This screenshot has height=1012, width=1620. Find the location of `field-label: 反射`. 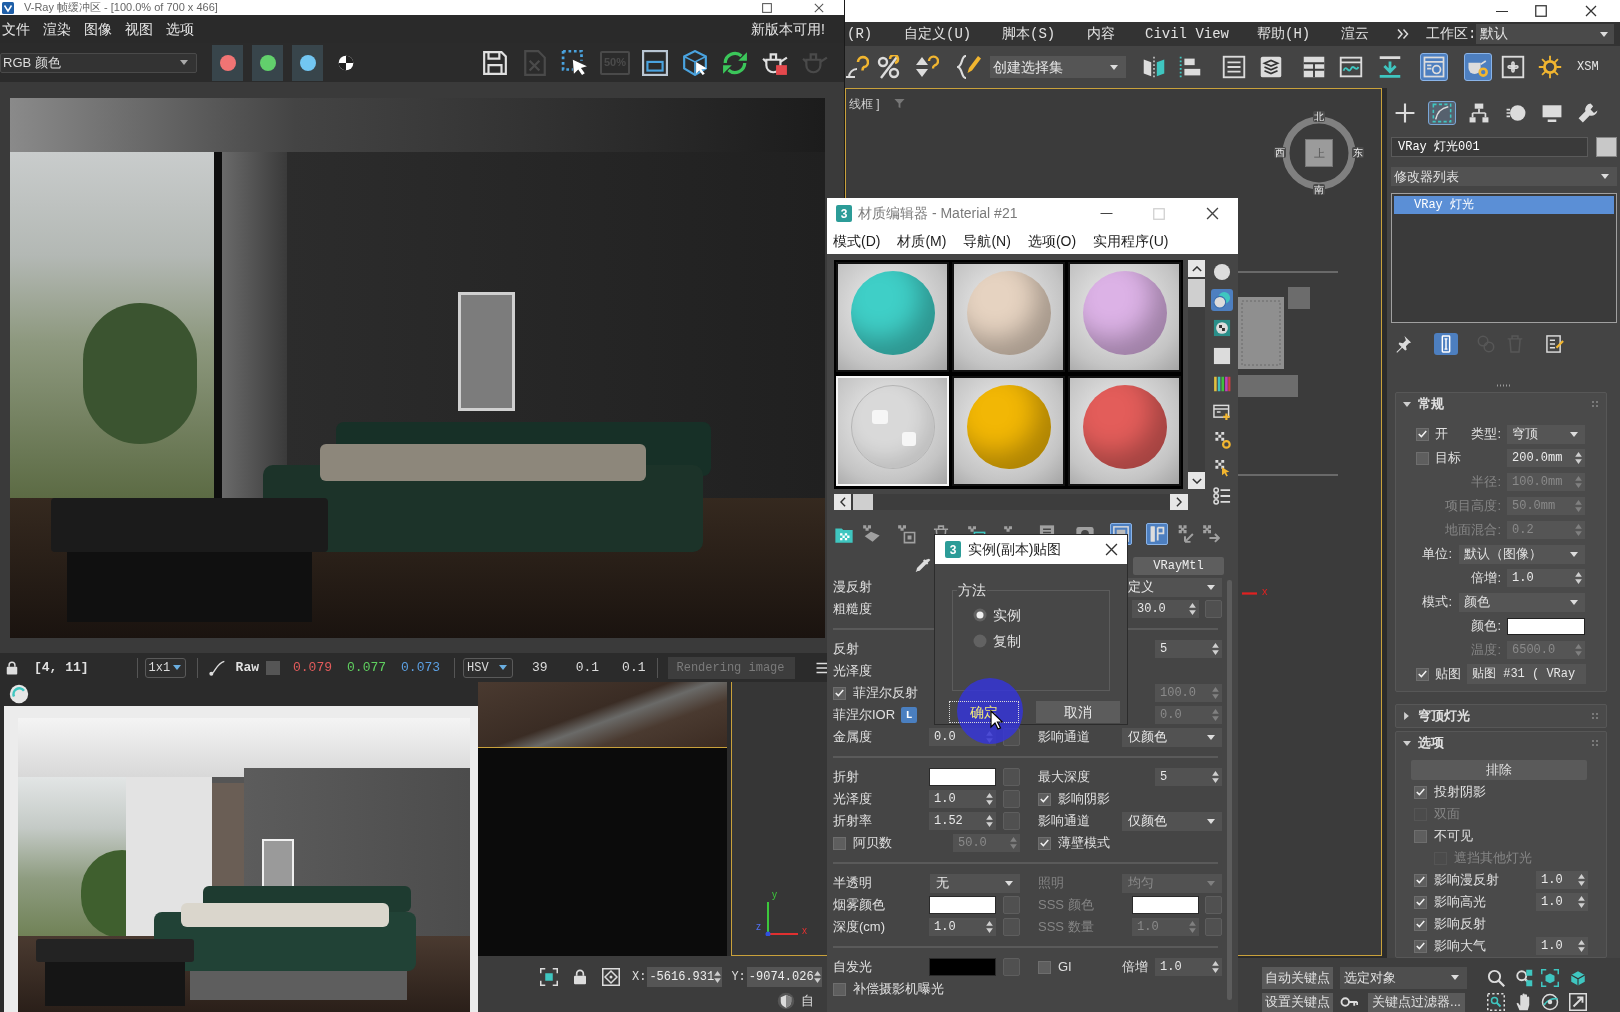

field-label: 反射 is located at coordinates (846, 649).